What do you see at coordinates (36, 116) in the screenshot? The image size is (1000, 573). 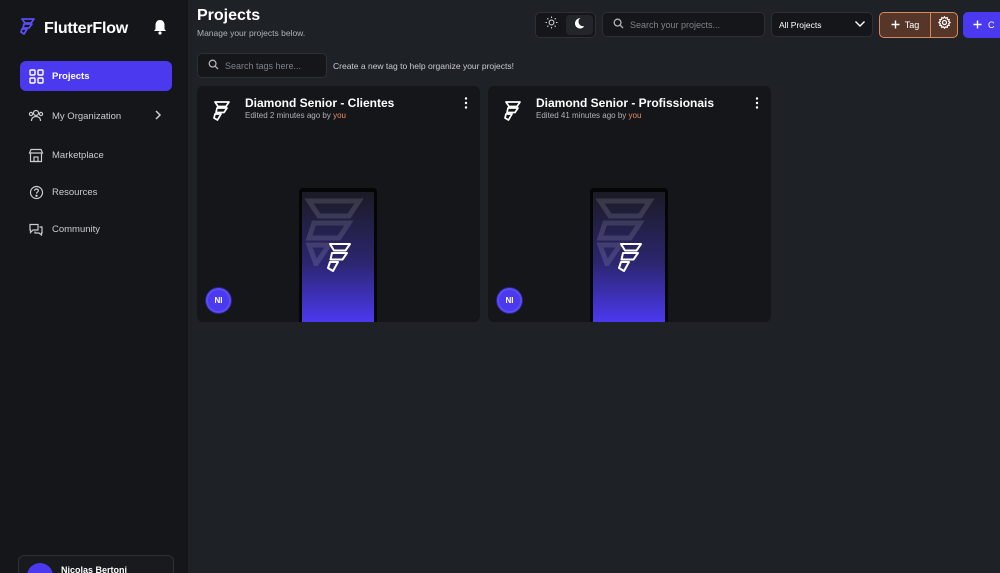 I see `people-icon` at bounding box center [36, 116].